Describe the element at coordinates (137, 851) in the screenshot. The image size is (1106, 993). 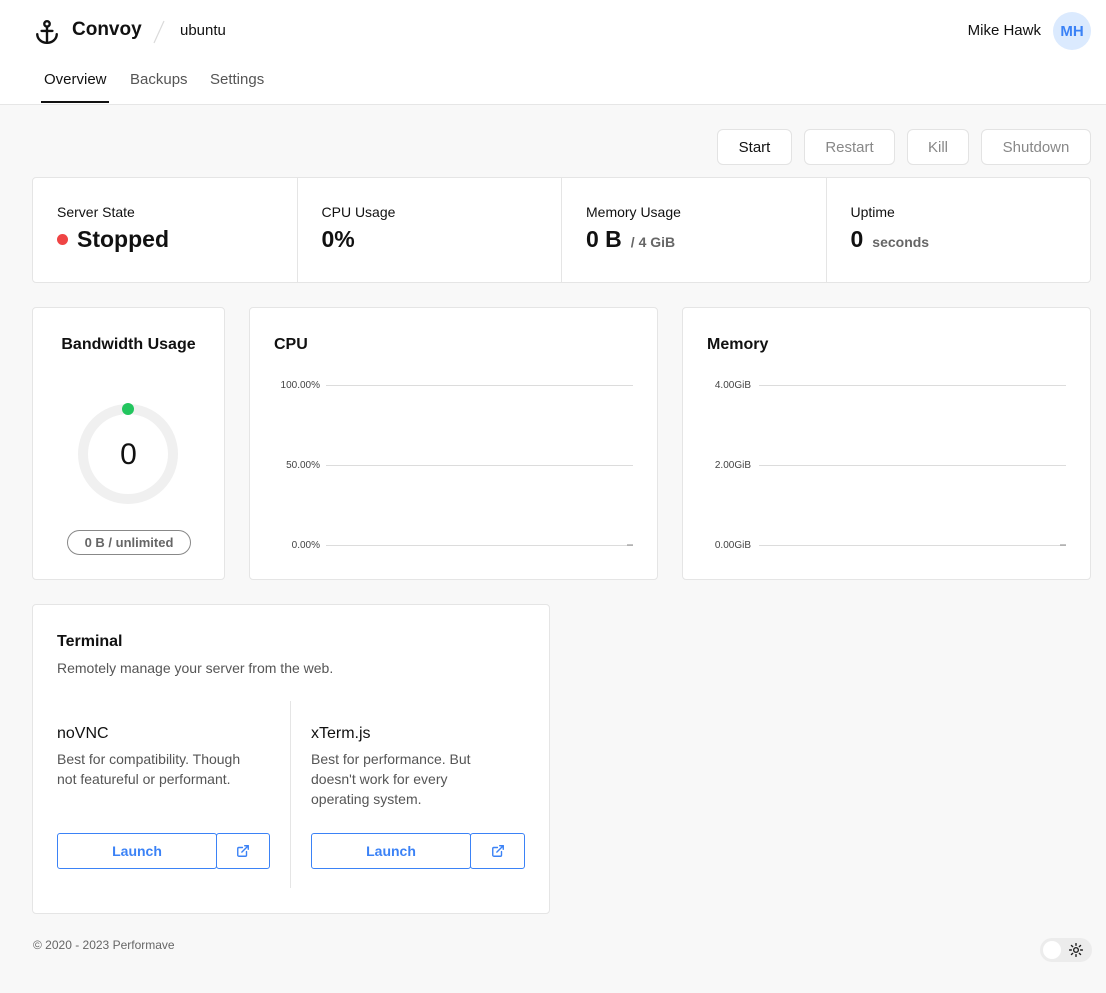
I see `novnc-launch-button: Launch` at that location.